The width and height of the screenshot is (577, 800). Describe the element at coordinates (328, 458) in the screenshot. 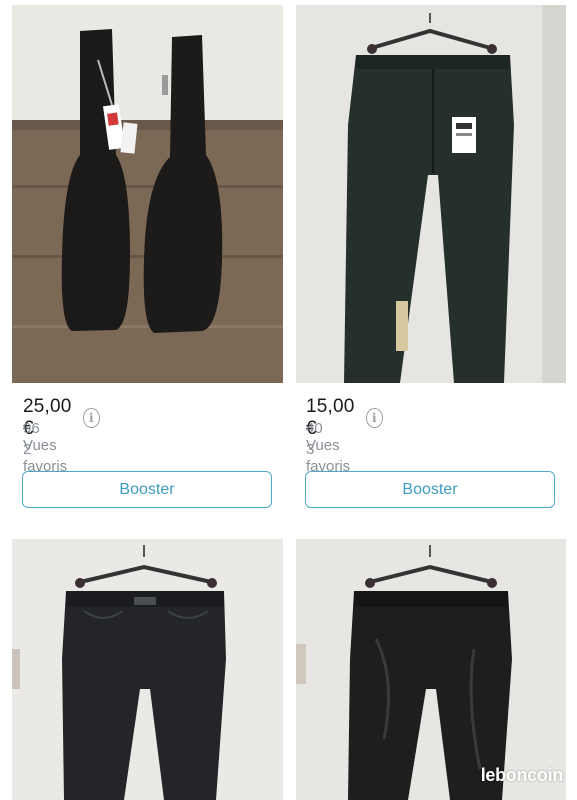

I see `favorites-count: 3 favoris` at that location.